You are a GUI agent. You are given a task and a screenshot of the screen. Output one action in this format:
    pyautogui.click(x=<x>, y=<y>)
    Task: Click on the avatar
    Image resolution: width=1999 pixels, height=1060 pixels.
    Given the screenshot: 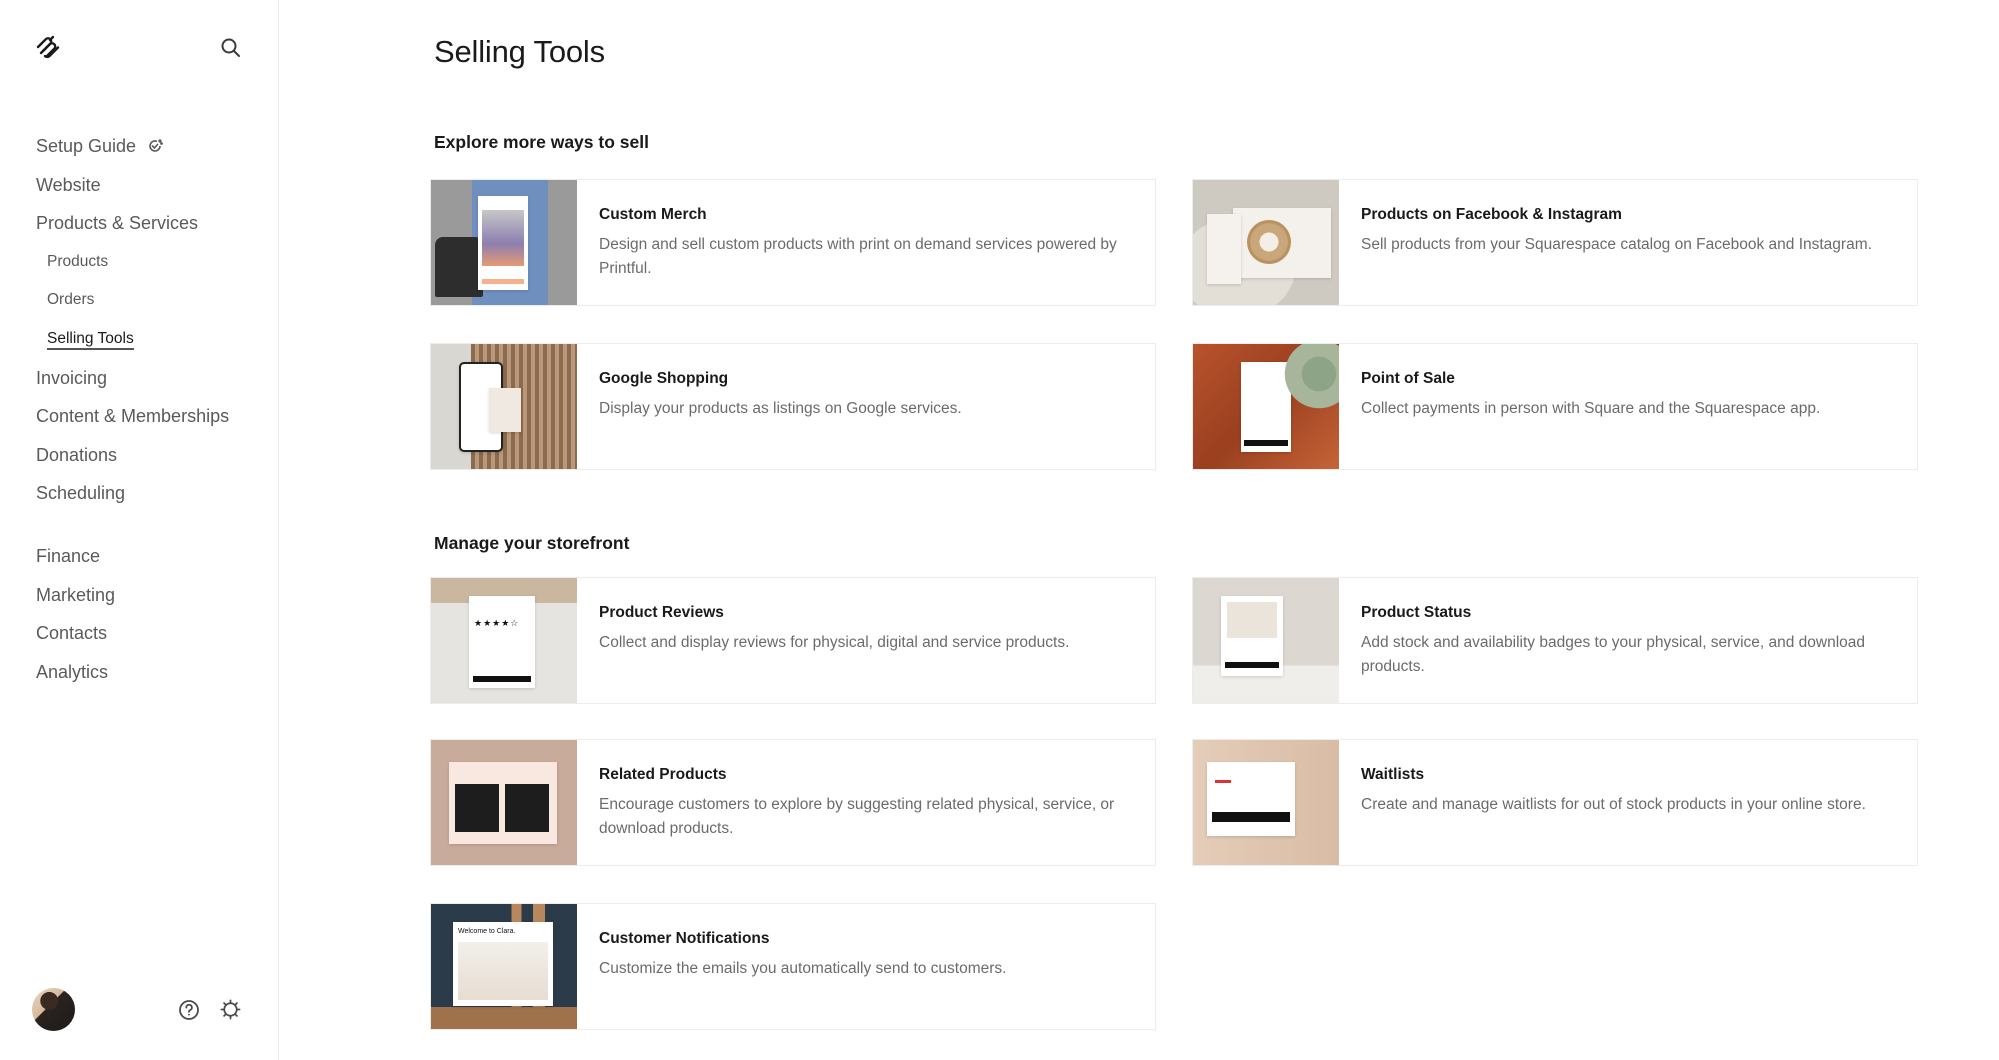 What is the action you would take?
    pyautogui.click(x=53, y=1009)
    